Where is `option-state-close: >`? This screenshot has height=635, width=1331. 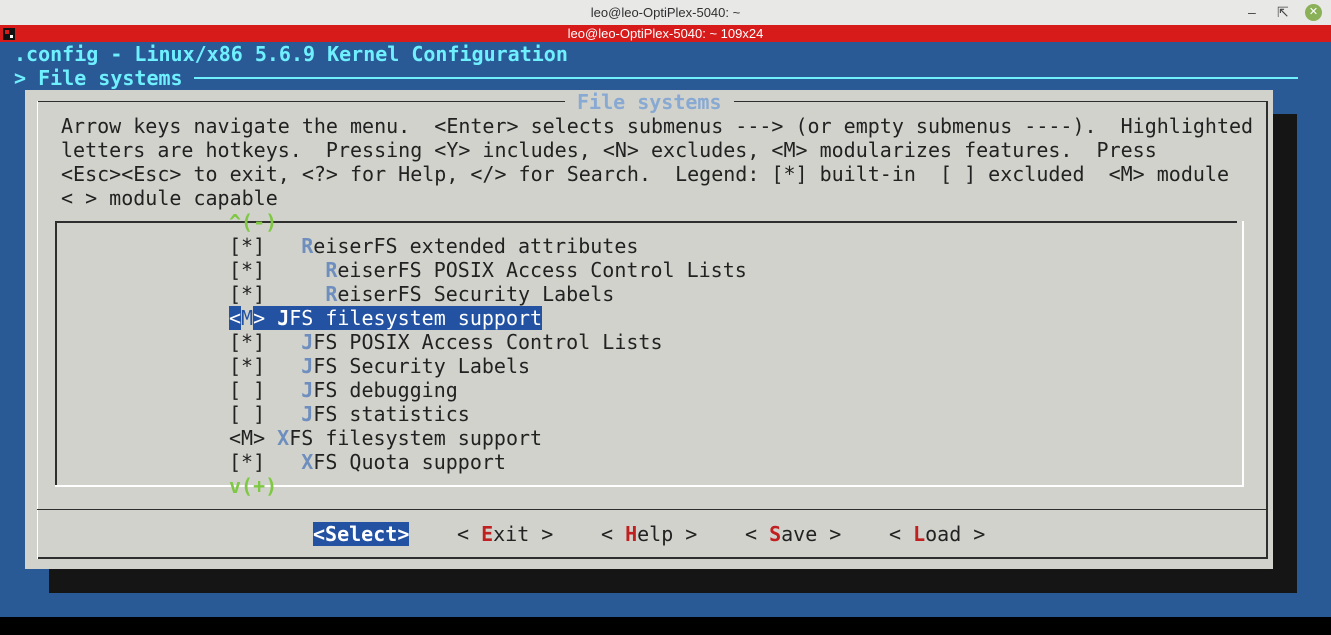 option-state-close: > is located at coordinates (259, 318).